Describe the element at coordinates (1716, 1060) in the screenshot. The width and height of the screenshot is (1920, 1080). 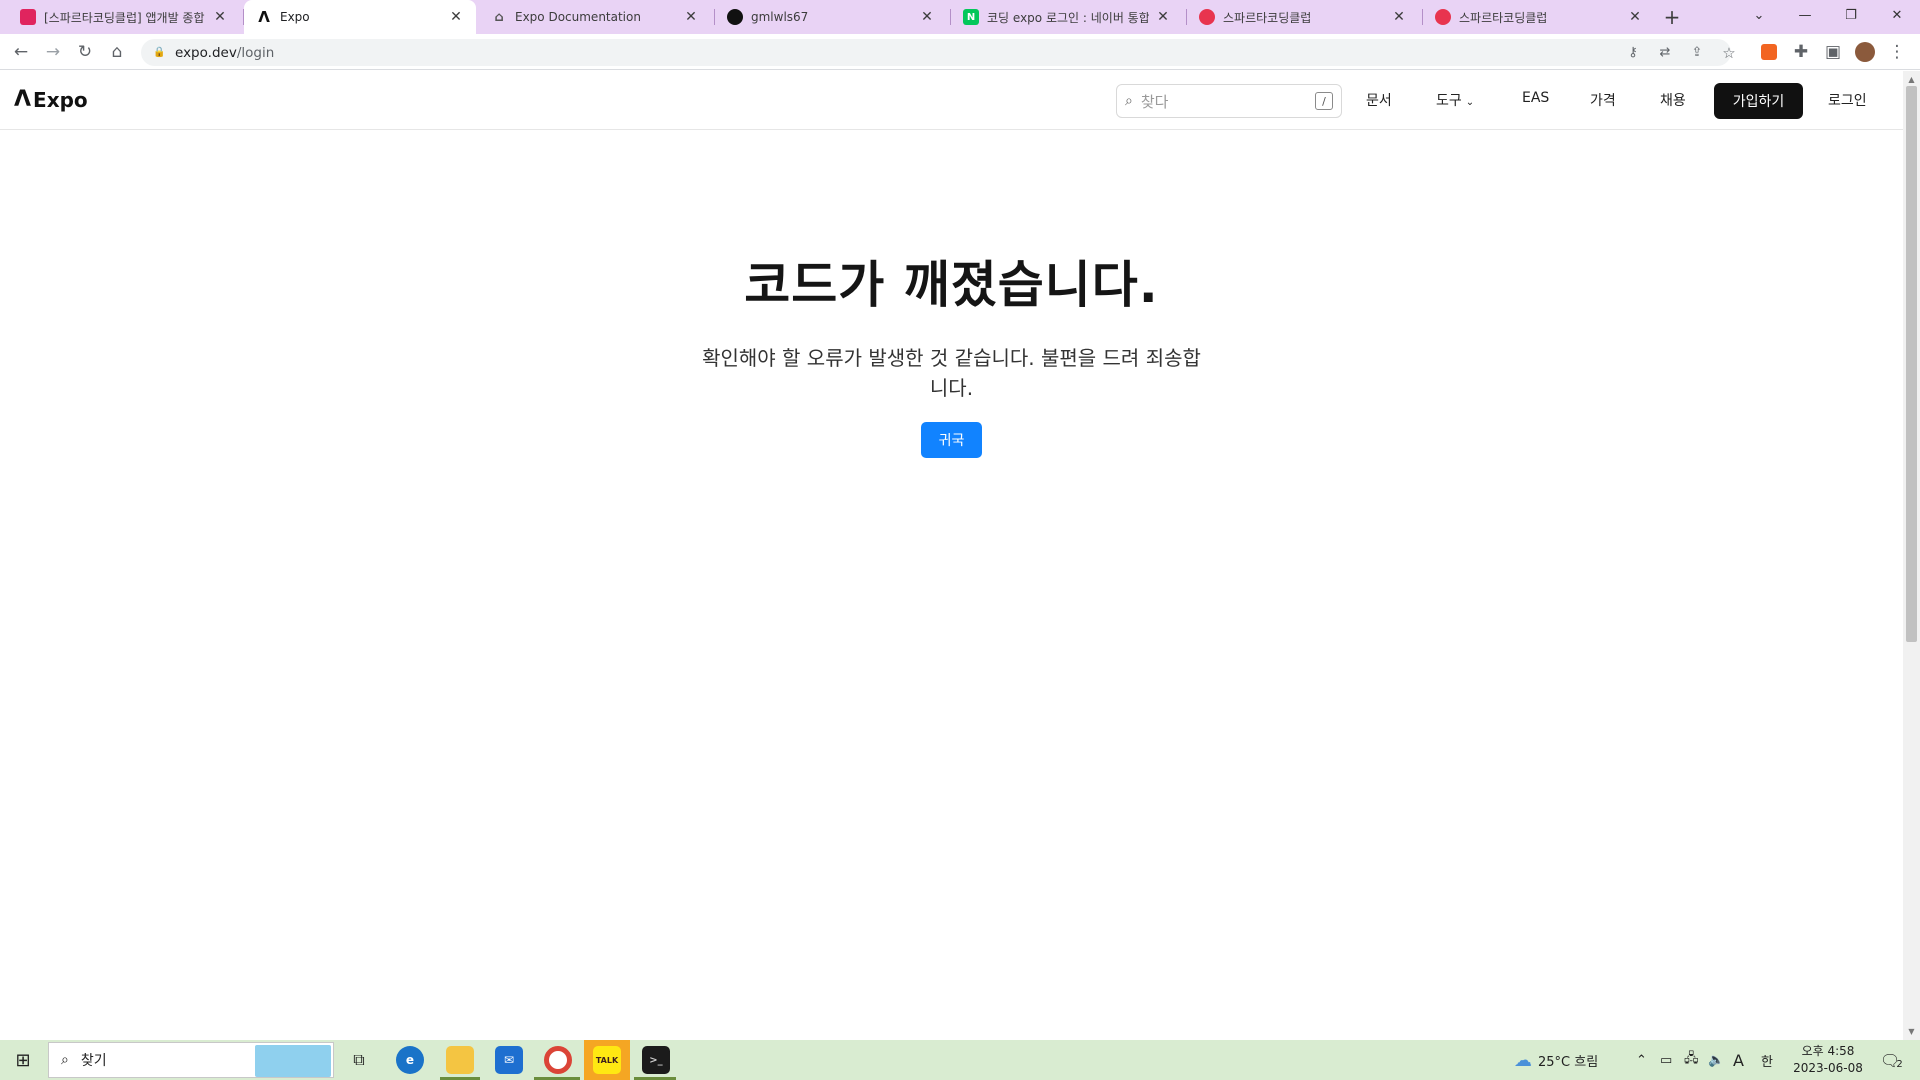
I see `volume-icon: 🔈` at that location.